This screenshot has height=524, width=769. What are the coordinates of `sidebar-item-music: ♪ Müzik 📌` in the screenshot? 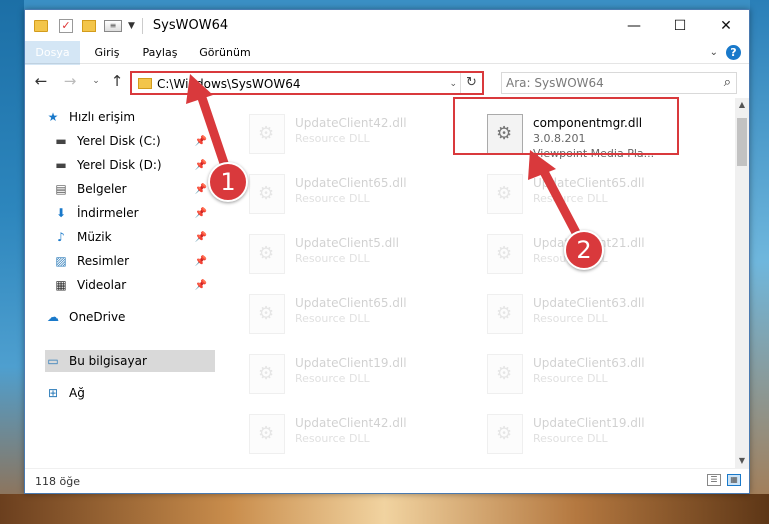 It's located at (134, 237).